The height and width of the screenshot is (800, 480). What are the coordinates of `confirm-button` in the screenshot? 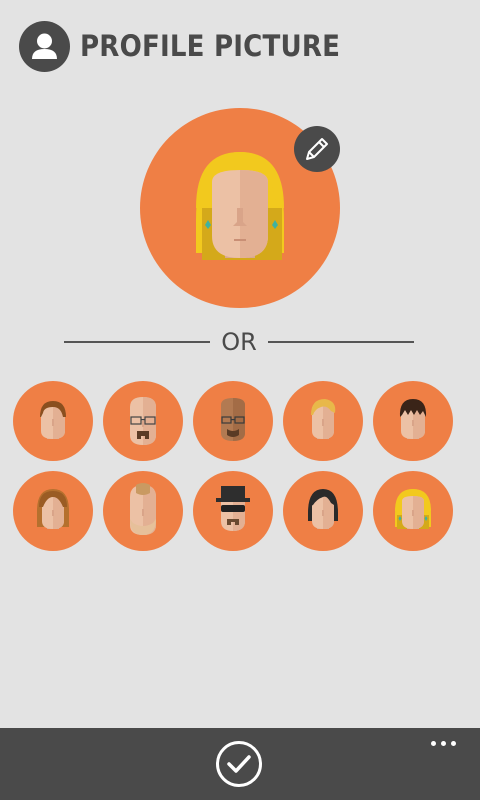 It's located at (239, 764).